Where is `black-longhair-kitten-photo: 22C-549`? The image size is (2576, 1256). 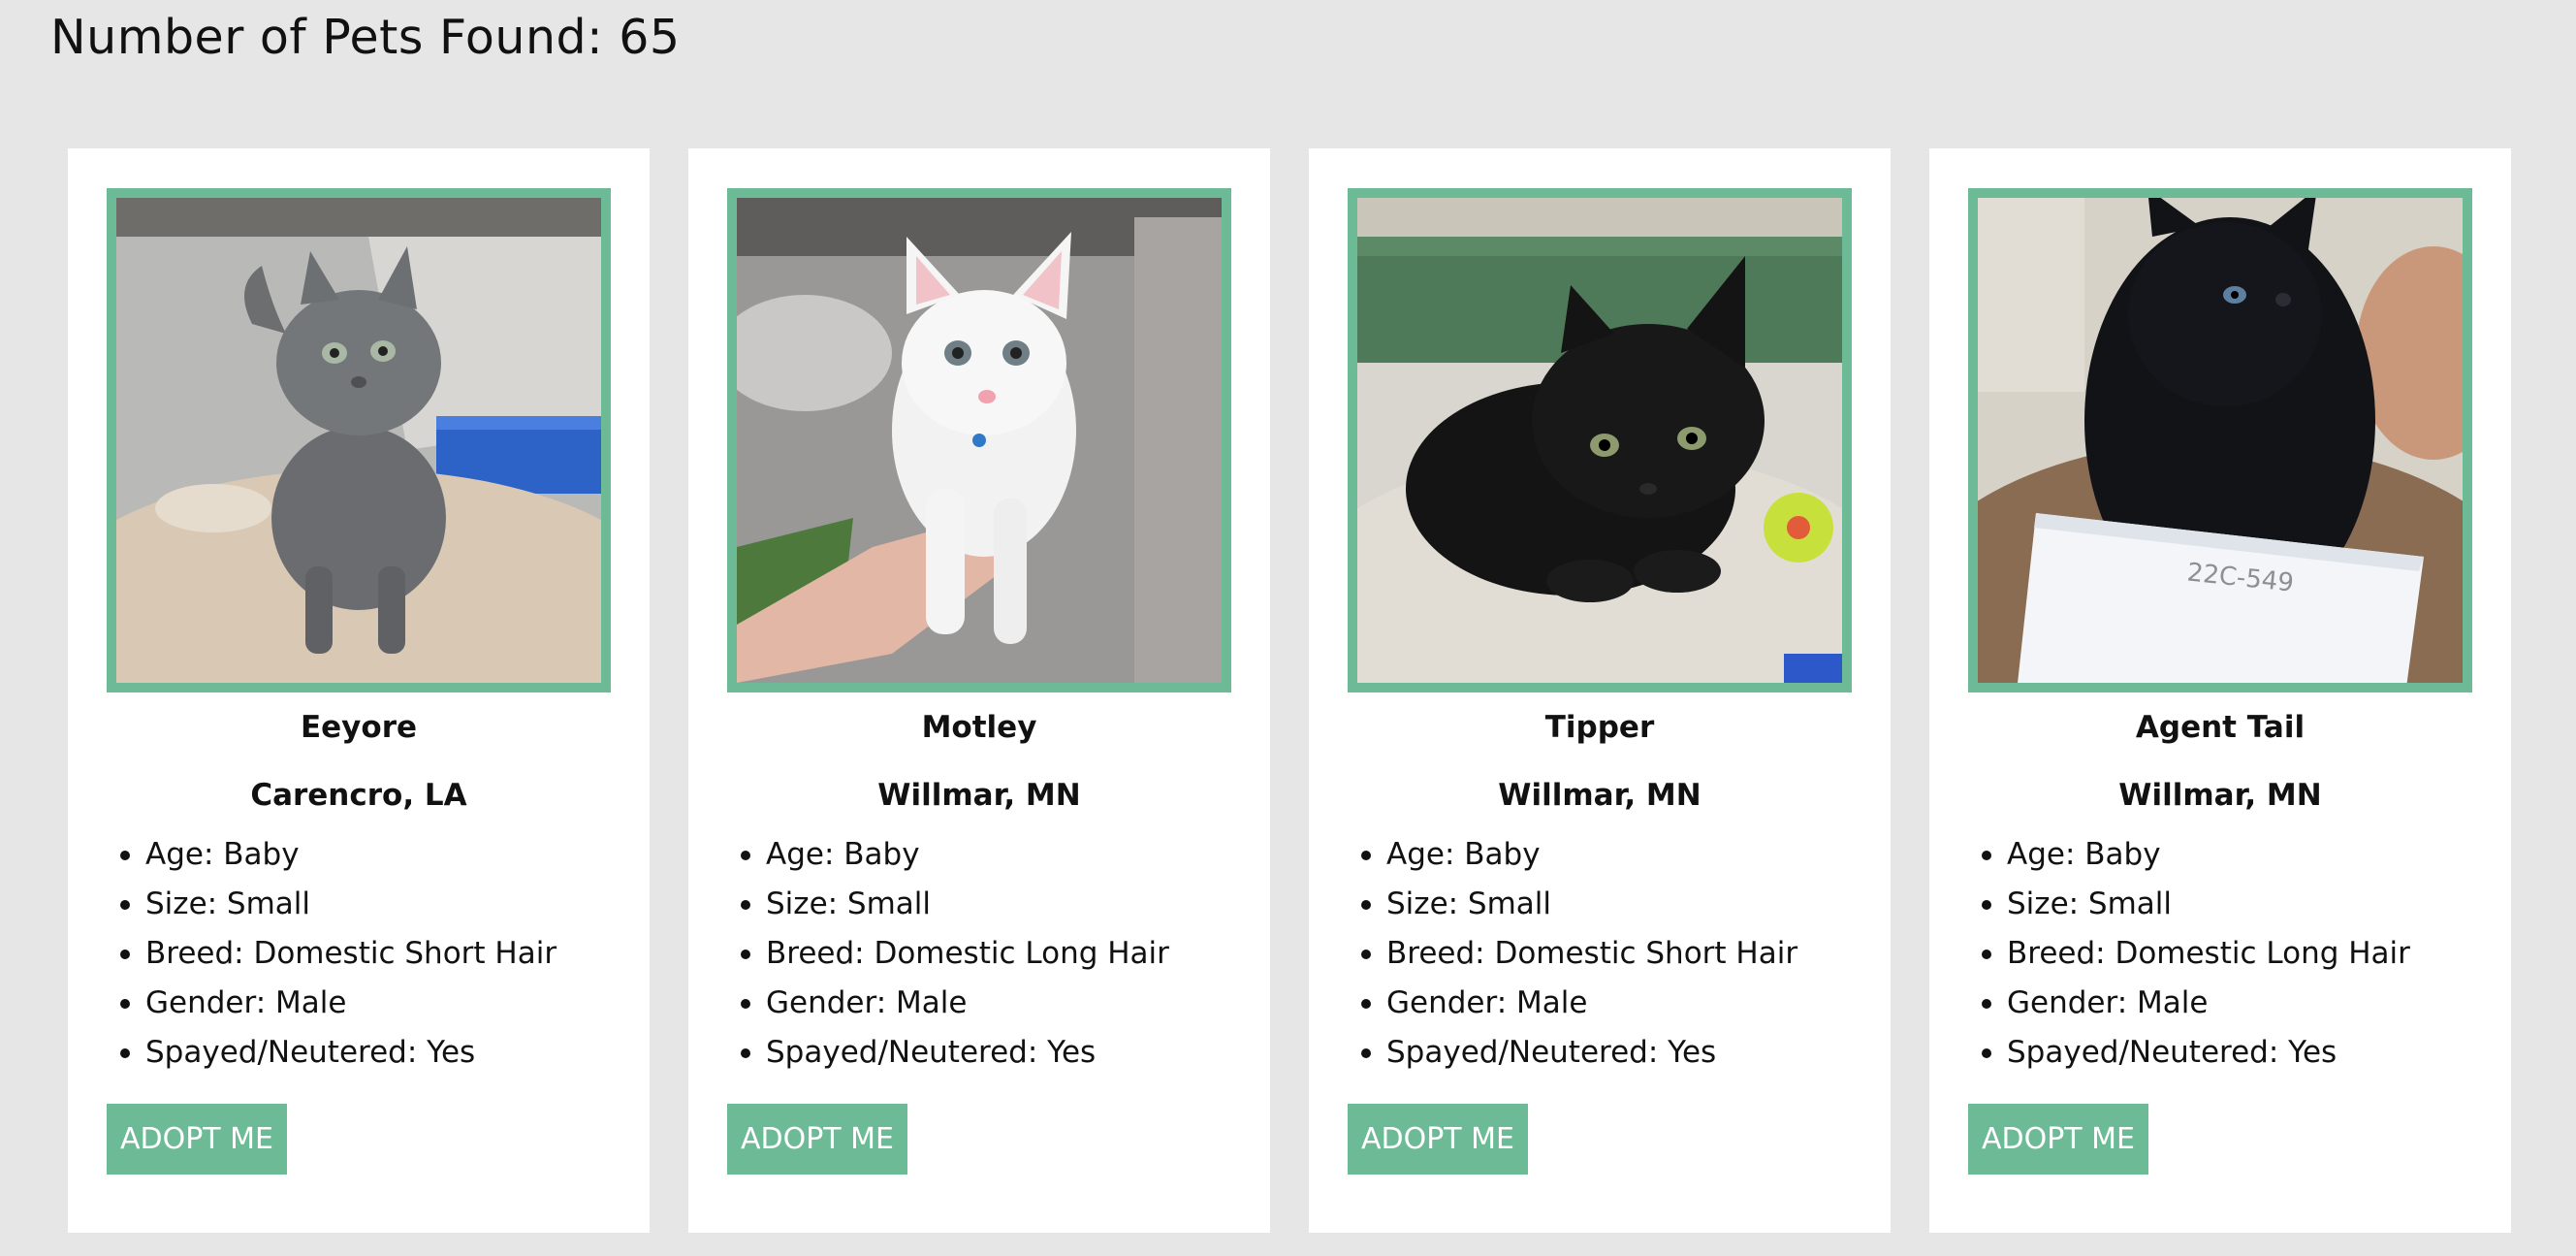 black-longhair-kitten-photo: 22C-549 is located at coordinates (2221, 441).